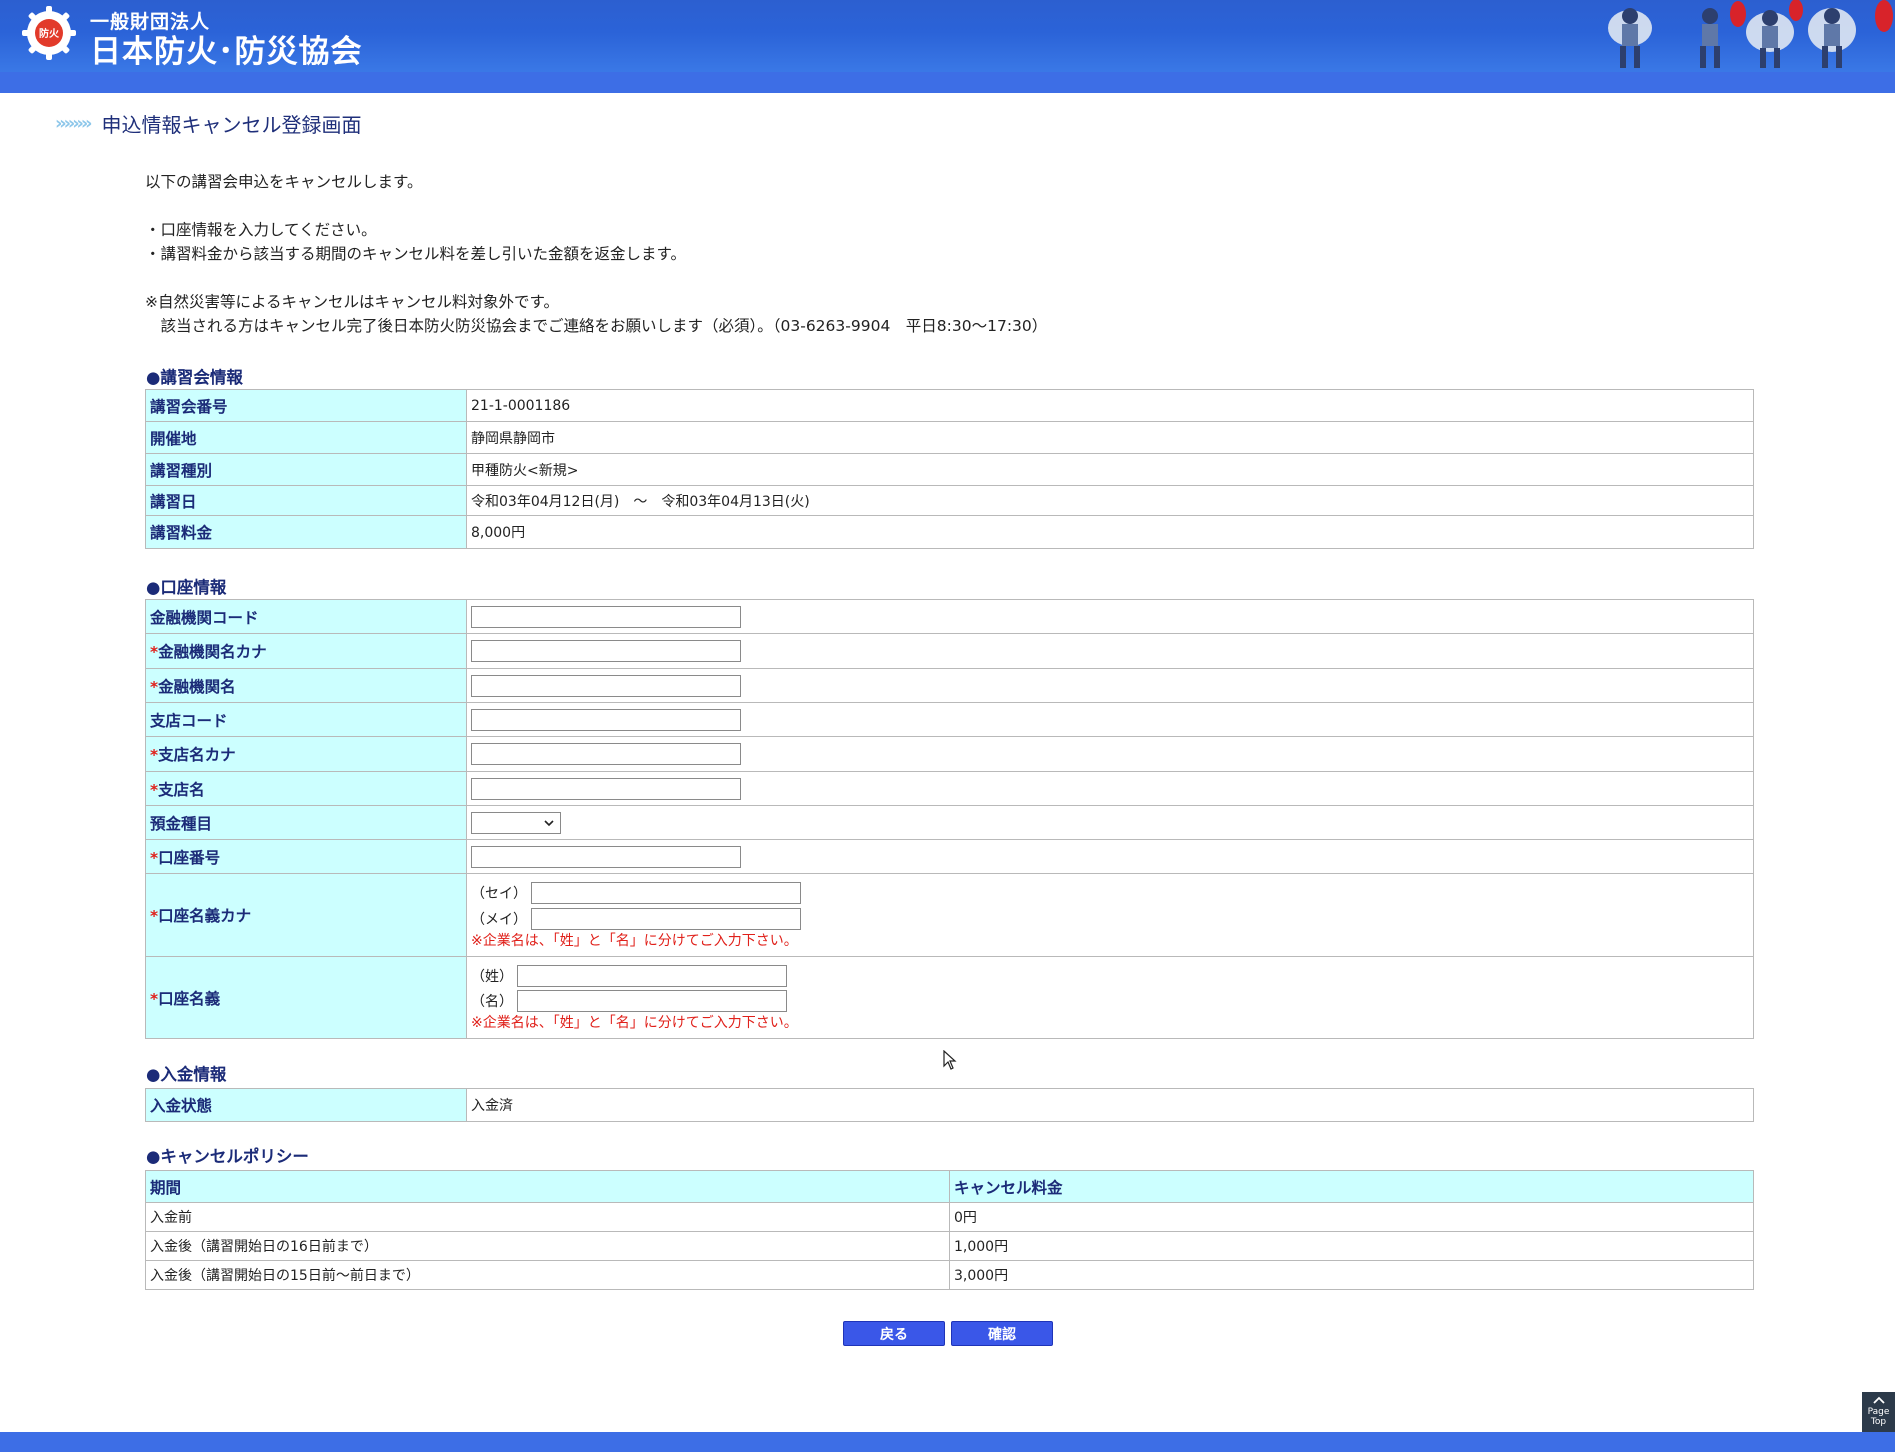 Image resolution: width=1895 pixels, height=1452 pixels. I want to click on branch-name-kana-input, so click(606, 754).